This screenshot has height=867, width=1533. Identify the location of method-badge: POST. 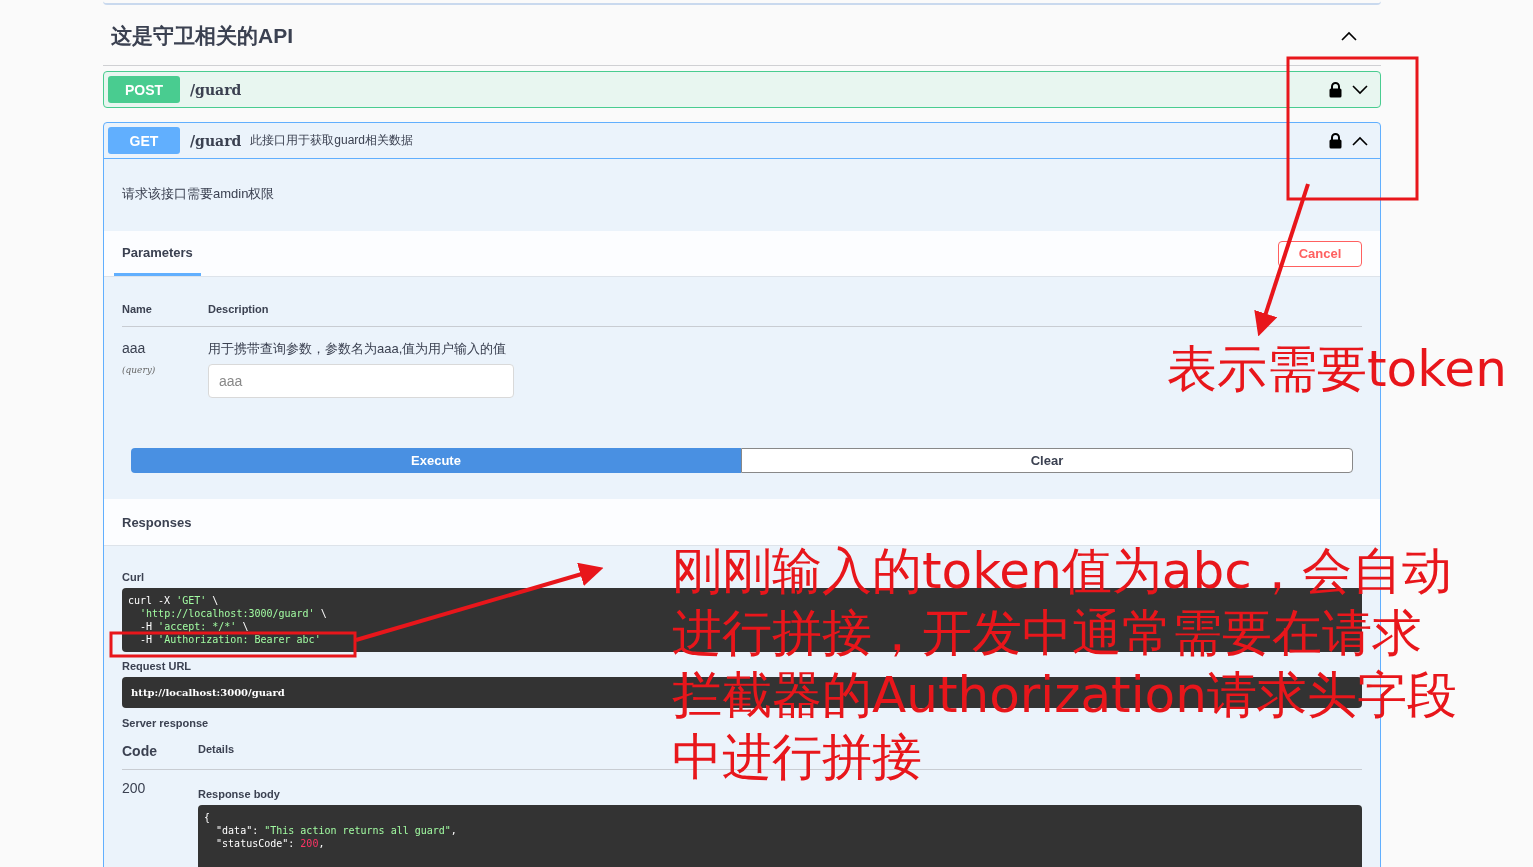
(144, 89).